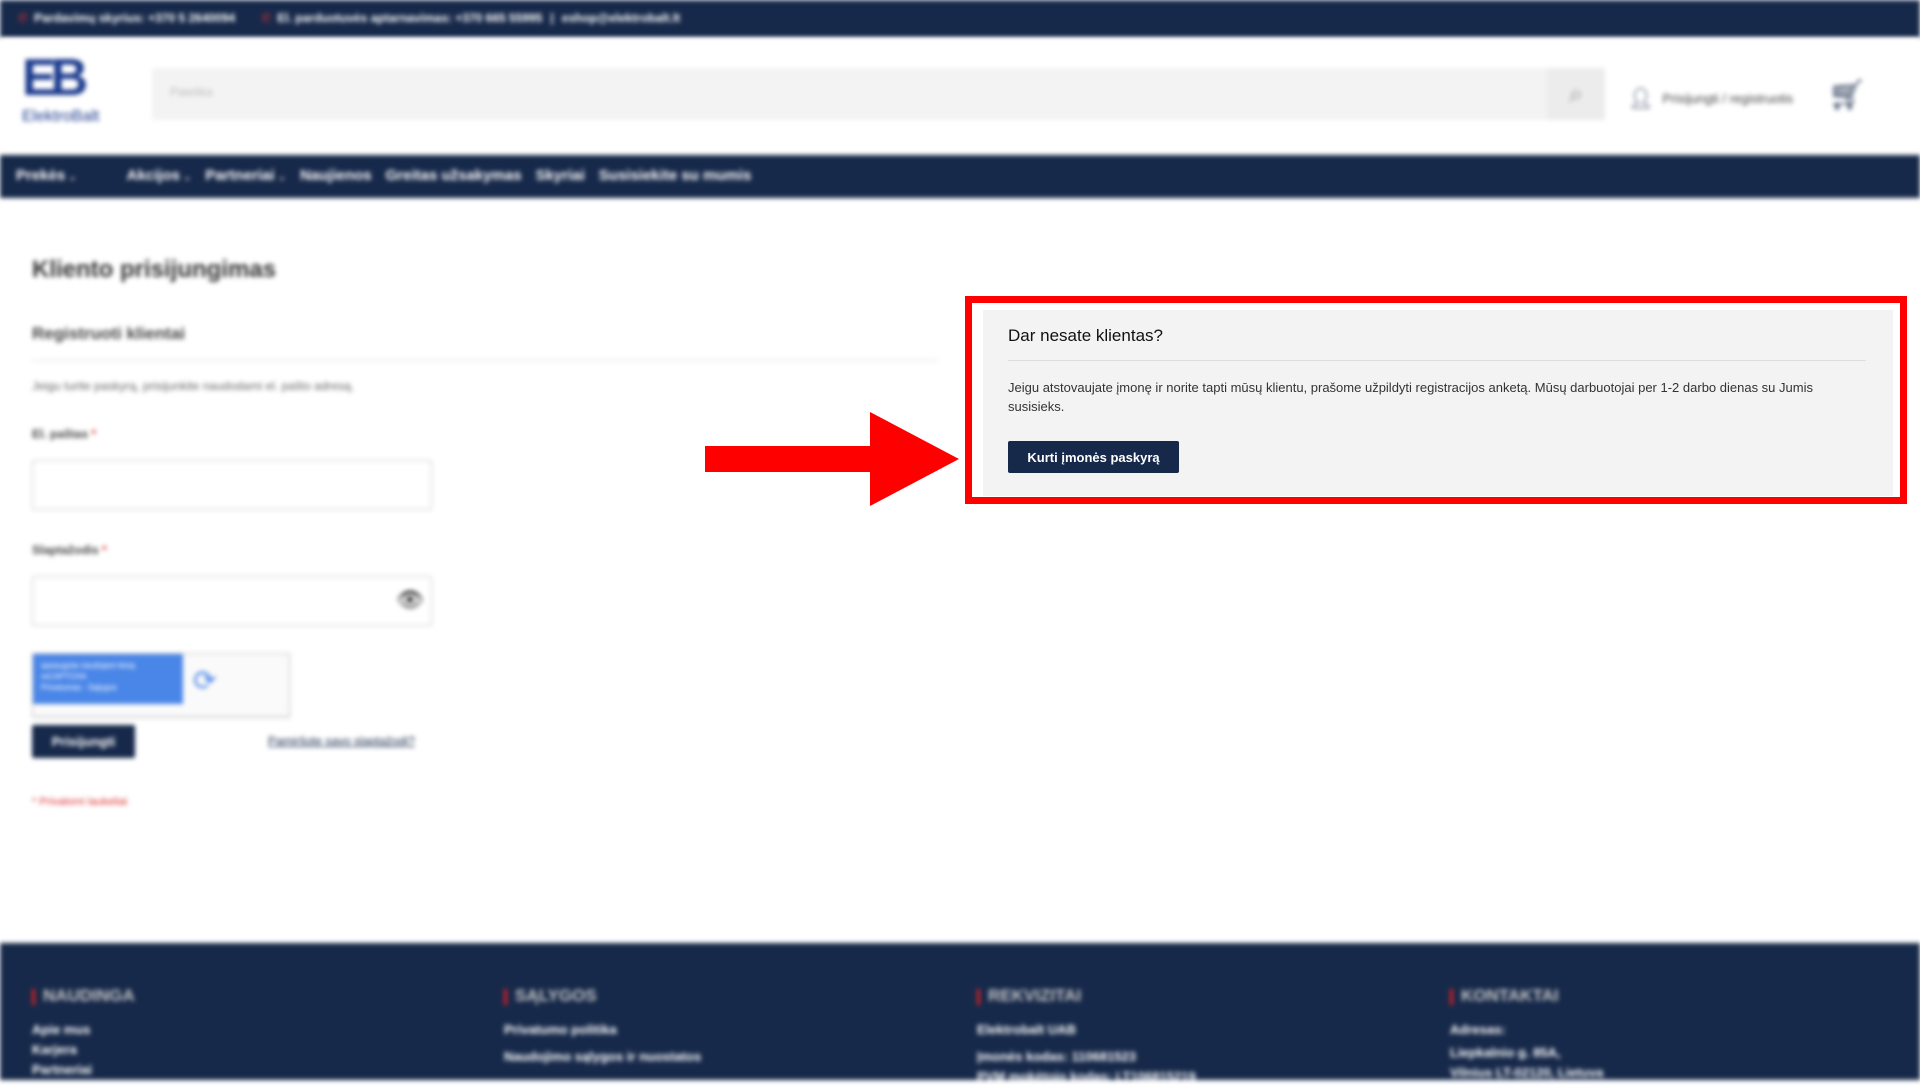 The width and height of the screenshot is (1920, 1089). Describe the element at coordinates (878, 94) in the screenshot. I see `search-bar: Paieška ⌕` at that location.